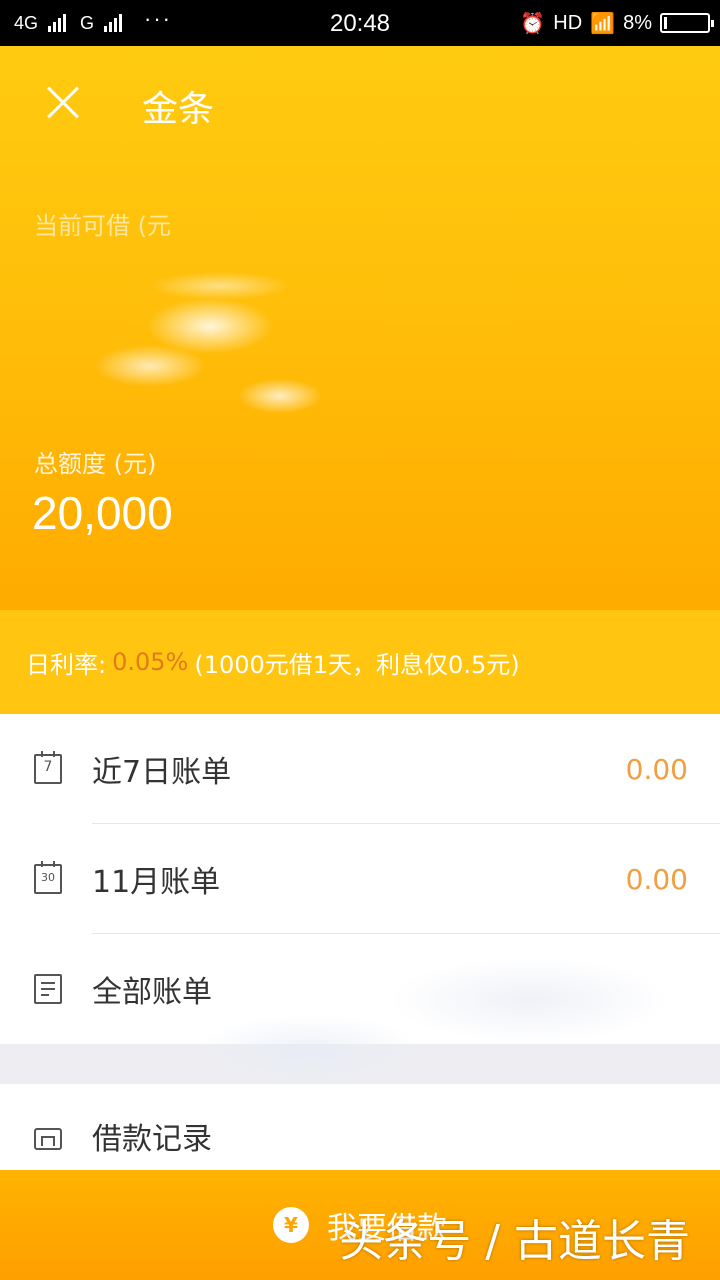  Describe the element at coordinates (150, 662) in the screenshot. I see `rate-value: 0.05%` at that location.